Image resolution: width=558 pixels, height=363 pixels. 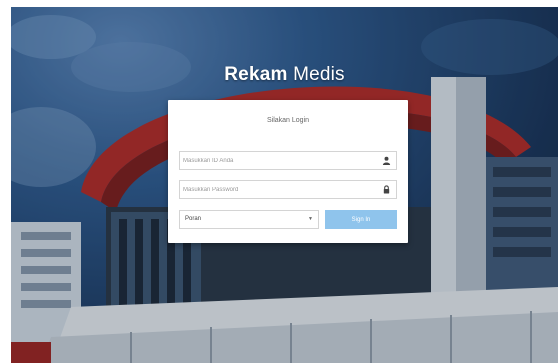 I want to click on role-select: Poran ▼, so click(x=249, y=219).